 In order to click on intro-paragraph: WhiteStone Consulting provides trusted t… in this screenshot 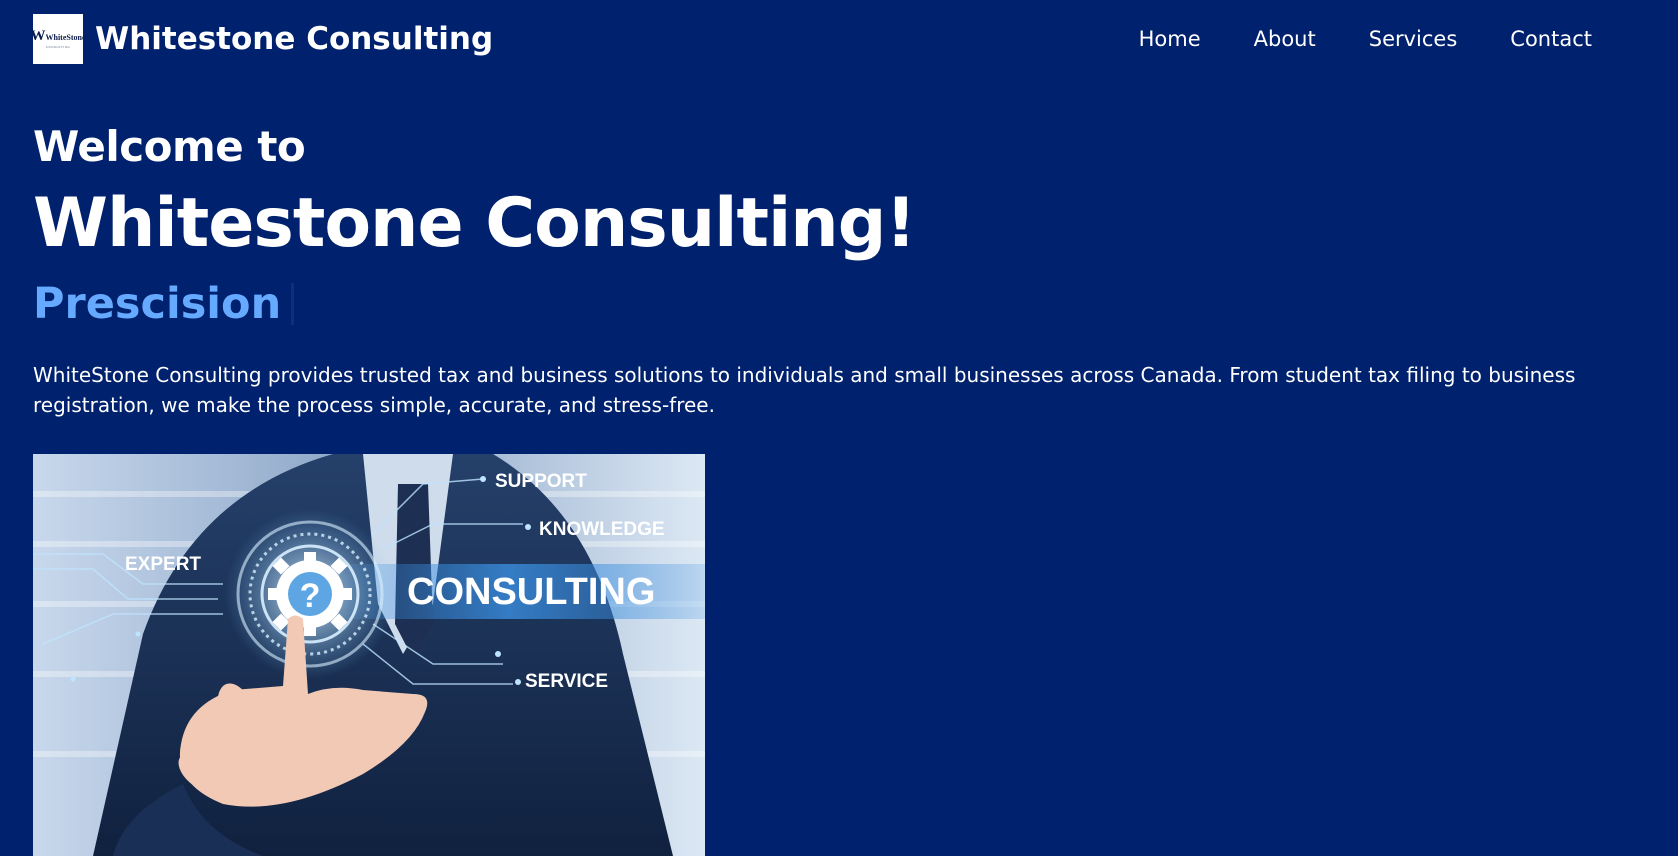, I will do `click(804, 390)`.